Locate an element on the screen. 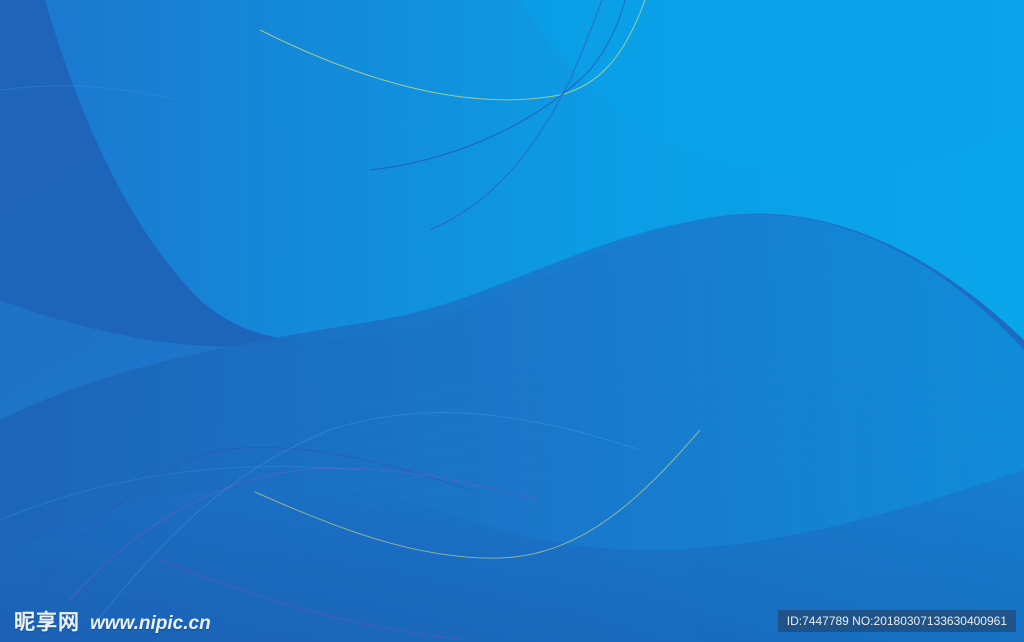  nipic-watermark-logo: 昵享网 www.nipic.cn is located at coordinates (112, 621).